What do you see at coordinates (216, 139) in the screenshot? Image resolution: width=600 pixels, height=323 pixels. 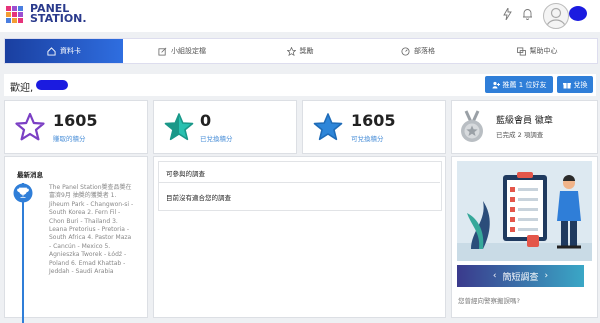 I see `redeemed-points-label: 已兌換積分` at bounding box center [216, 139].